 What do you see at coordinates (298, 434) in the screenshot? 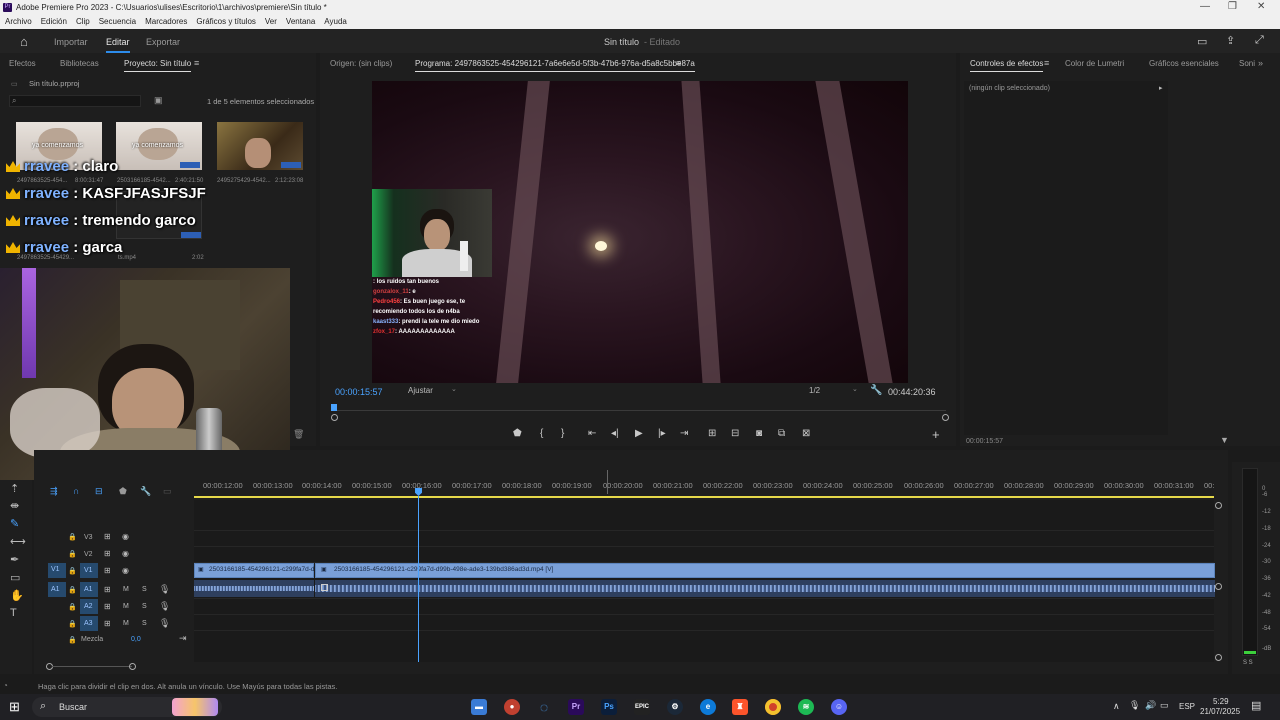
I see `trash-icon: 🗑` at bounding box center [298, 434].